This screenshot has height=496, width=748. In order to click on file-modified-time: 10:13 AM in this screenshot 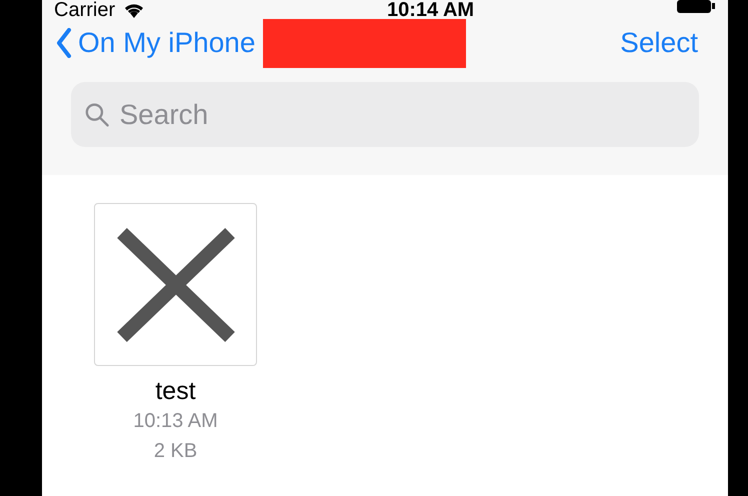, I will do `click(175, 421)`.